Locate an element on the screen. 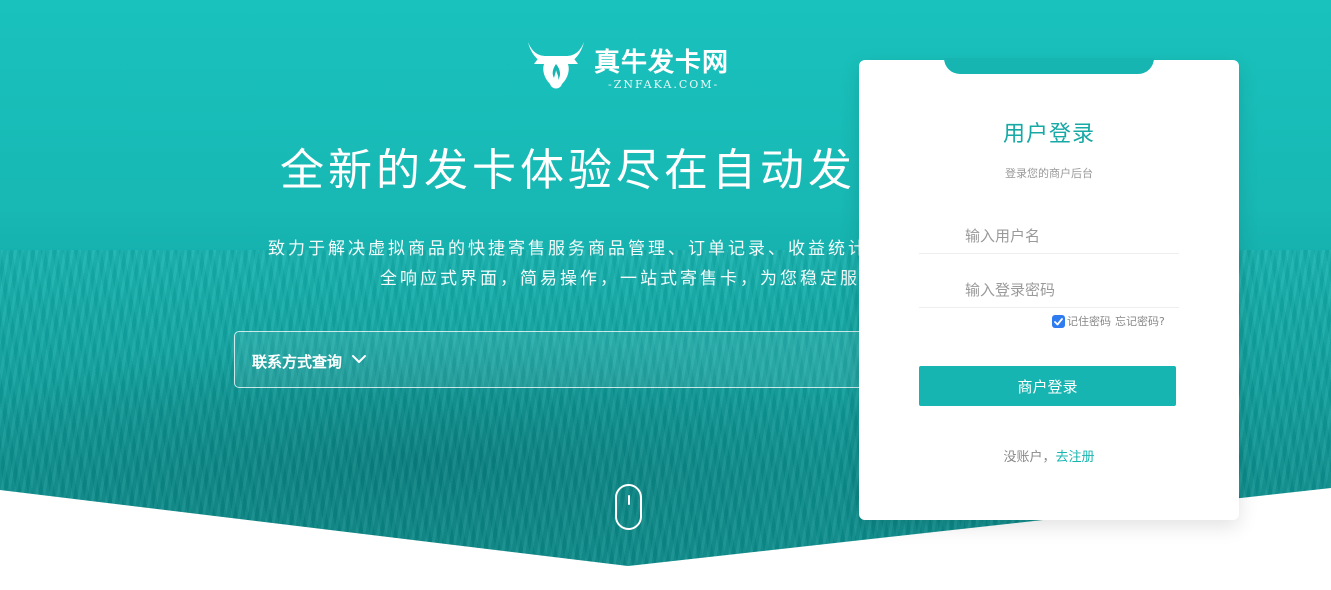 This screenshot has height=590, width=1331. brand-name: 真牛发卡网 is located at coordinates (662, 63).